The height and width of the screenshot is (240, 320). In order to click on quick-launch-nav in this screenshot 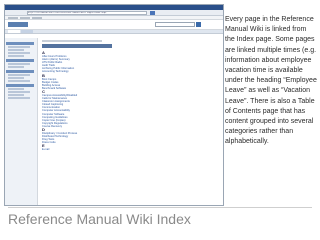, I will do `click(21, 121)`.